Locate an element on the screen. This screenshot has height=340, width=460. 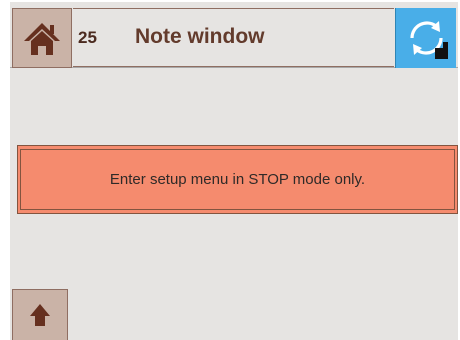
window-title: Note window is located at coordinates (200, 36).